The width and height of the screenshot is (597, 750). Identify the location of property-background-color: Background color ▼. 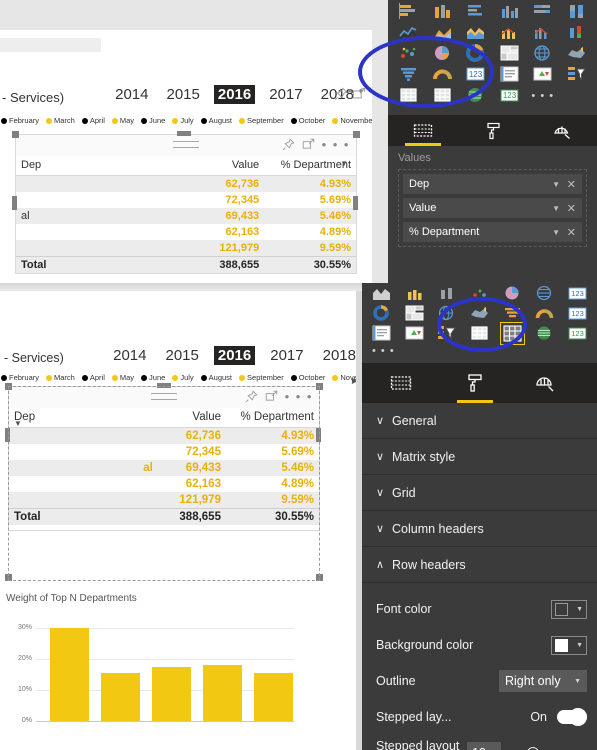
(479, 645).